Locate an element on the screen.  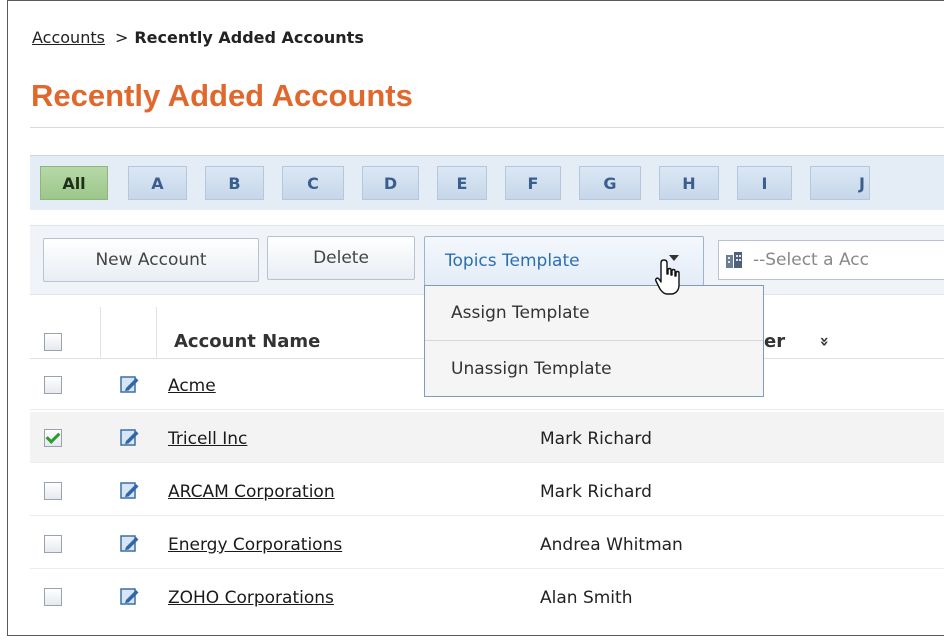
account-owner: Andrea Whitman is located at coordinates (611, 545).